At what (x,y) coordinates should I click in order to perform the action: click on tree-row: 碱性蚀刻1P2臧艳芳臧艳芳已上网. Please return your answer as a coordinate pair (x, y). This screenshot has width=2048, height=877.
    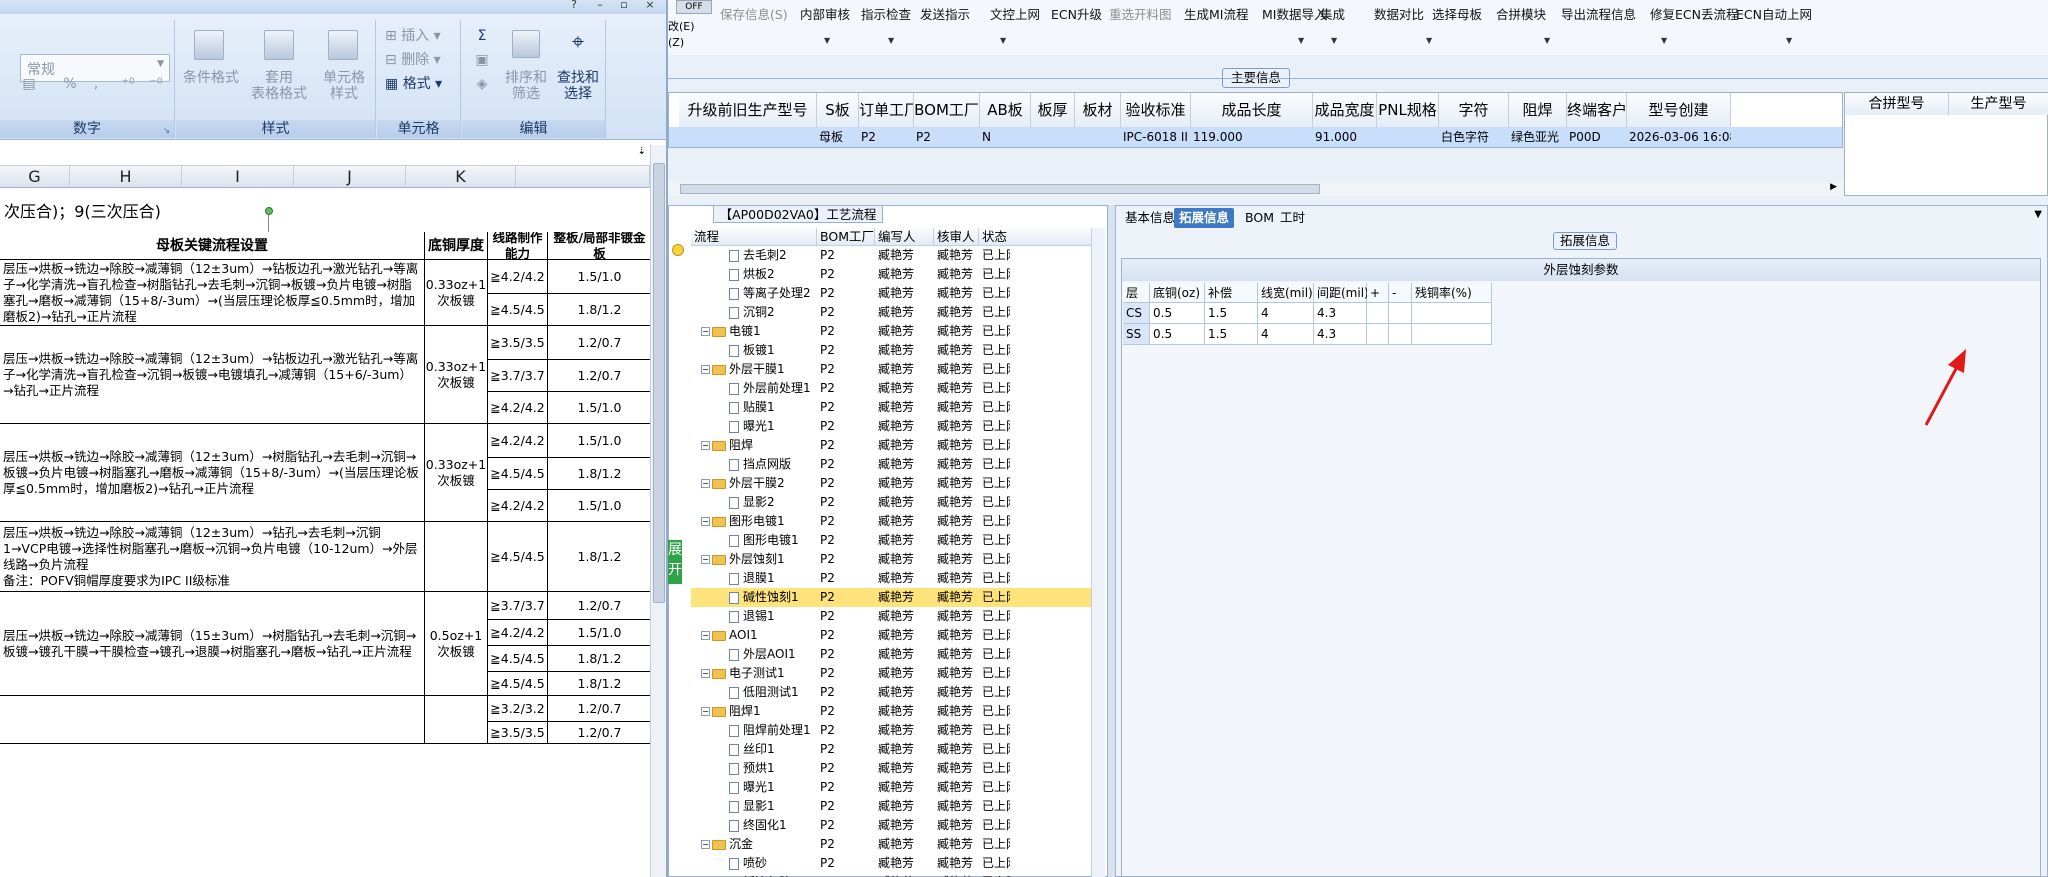
    Looking at the image, I should click on (896, 597).